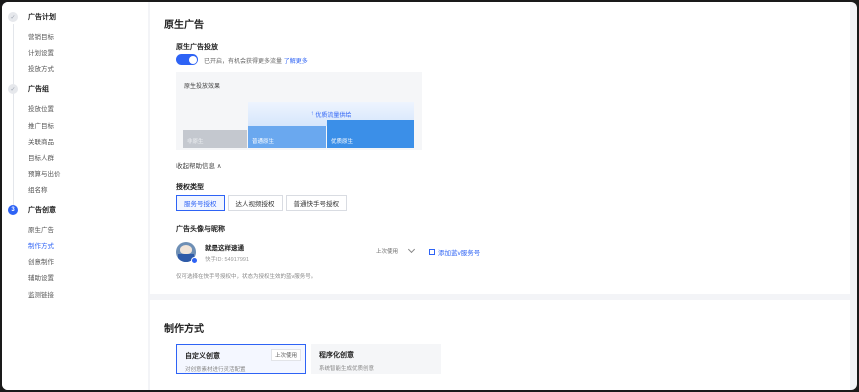 This screenshot has width=859, height=392. What do you see at coordinates (41, 108) in the screenshot?
I see `sidebar-item-placement: 投放位置` at bounding box center [41, 108].